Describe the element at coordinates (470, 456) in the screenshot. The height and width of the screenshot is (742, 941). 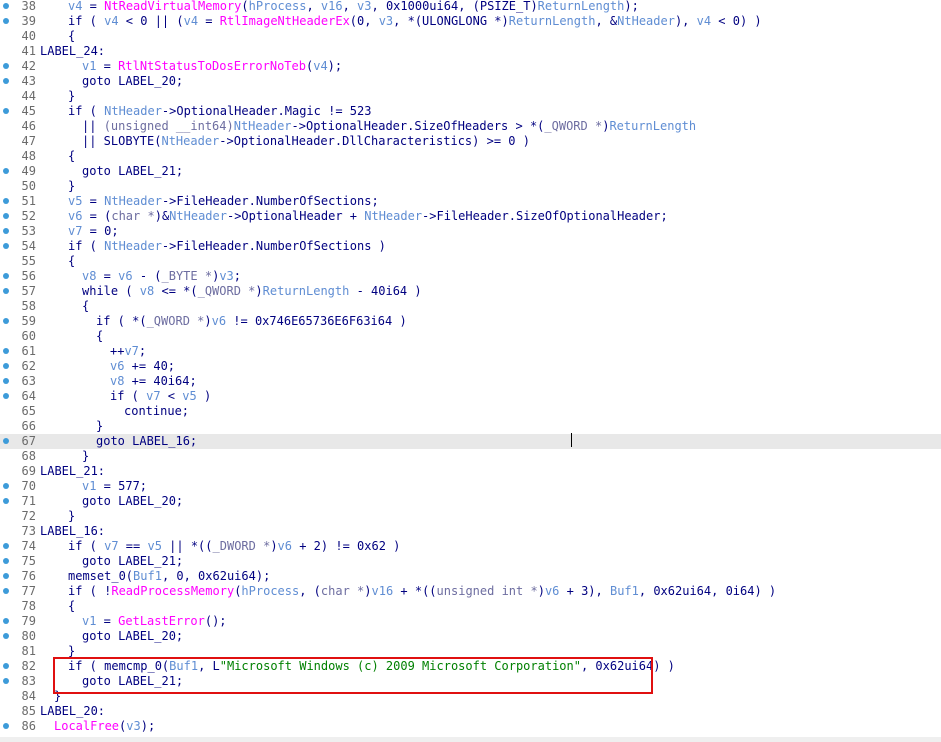
I see `code-line: 68}` at that location.